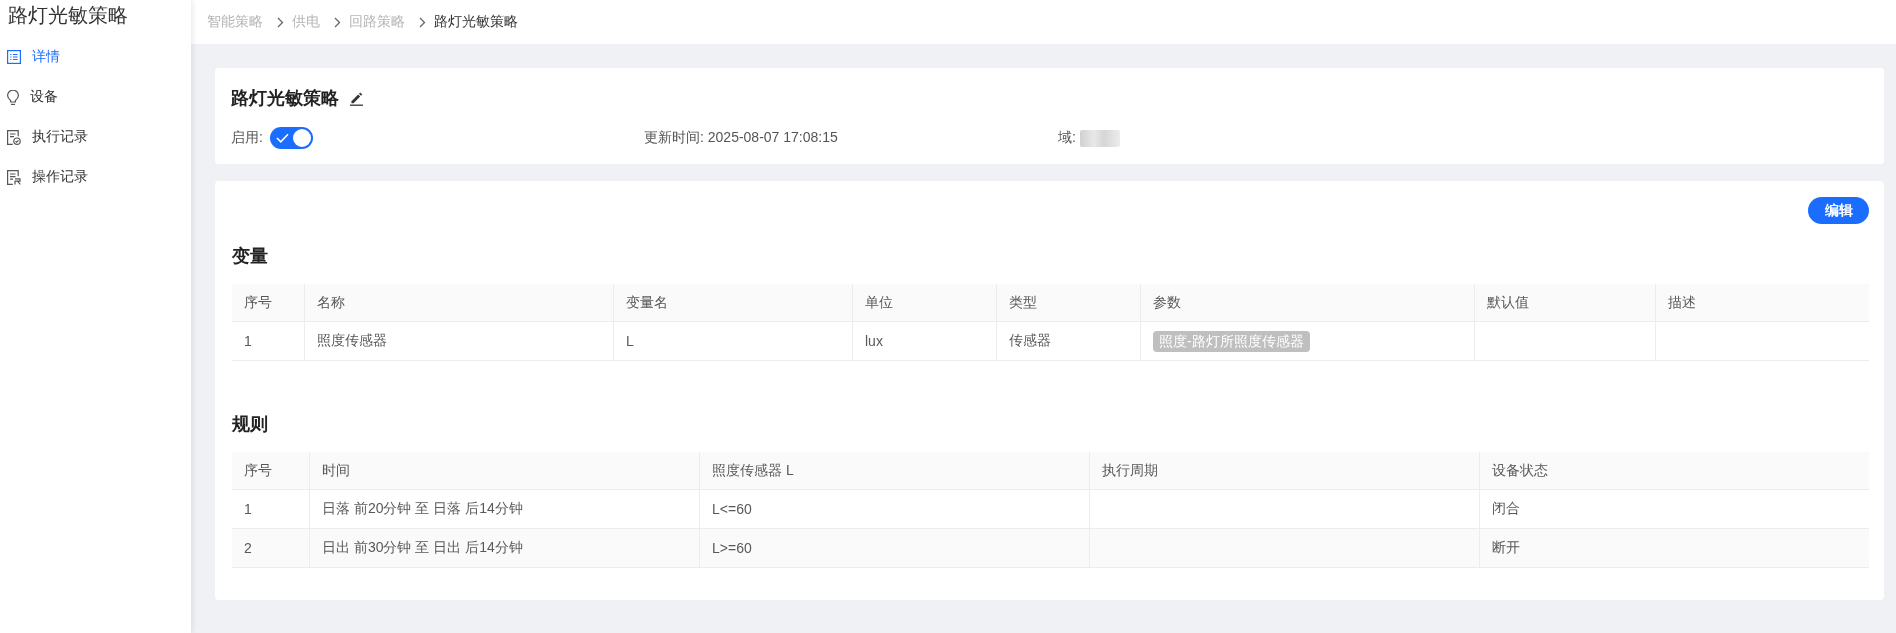 This screenshot has height=633, width=1896. I want to click on table-cell: lux, so click(924, 341).